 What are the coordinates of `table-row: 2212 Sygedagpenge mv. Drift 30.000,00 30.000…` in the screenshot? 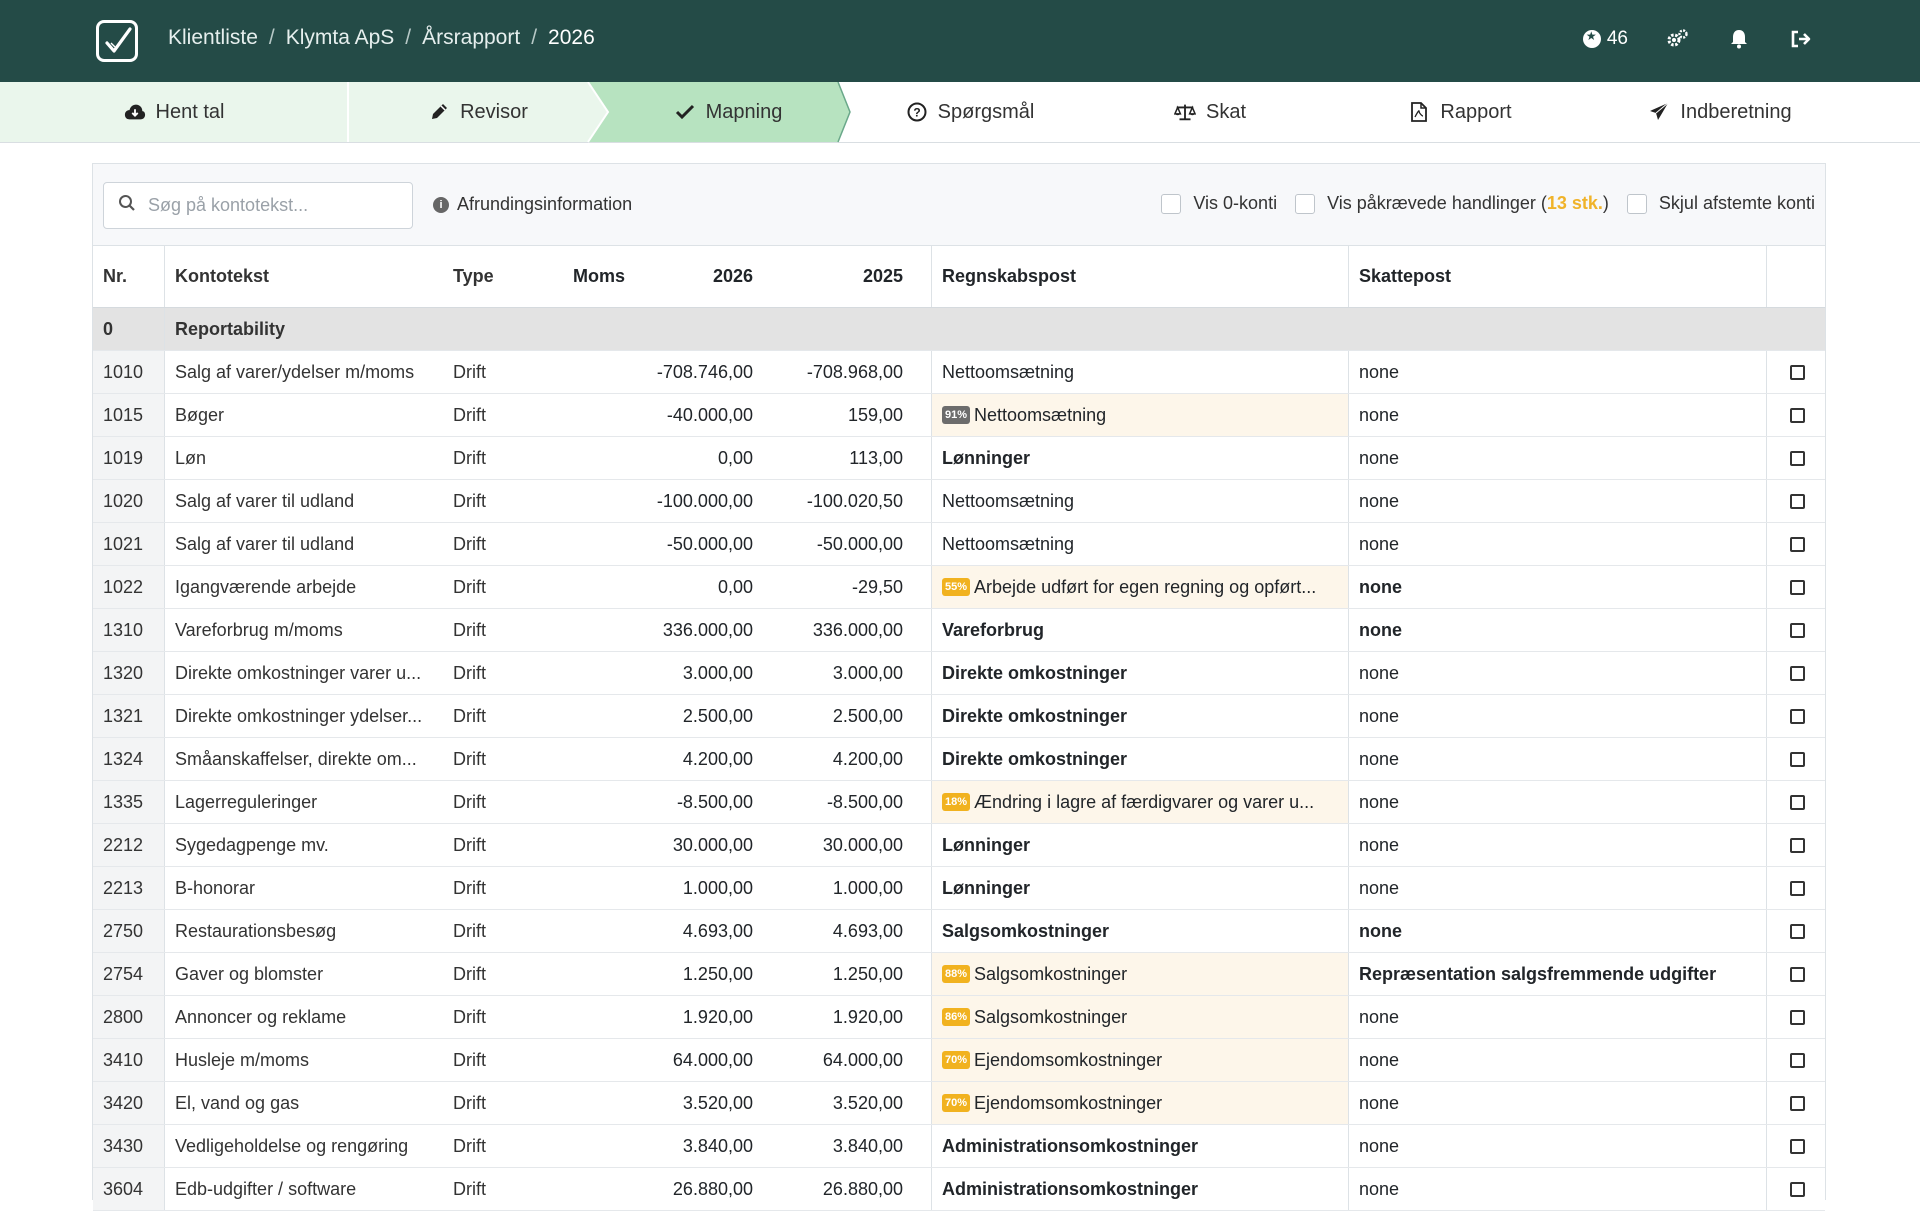 It's located at (959, 845).